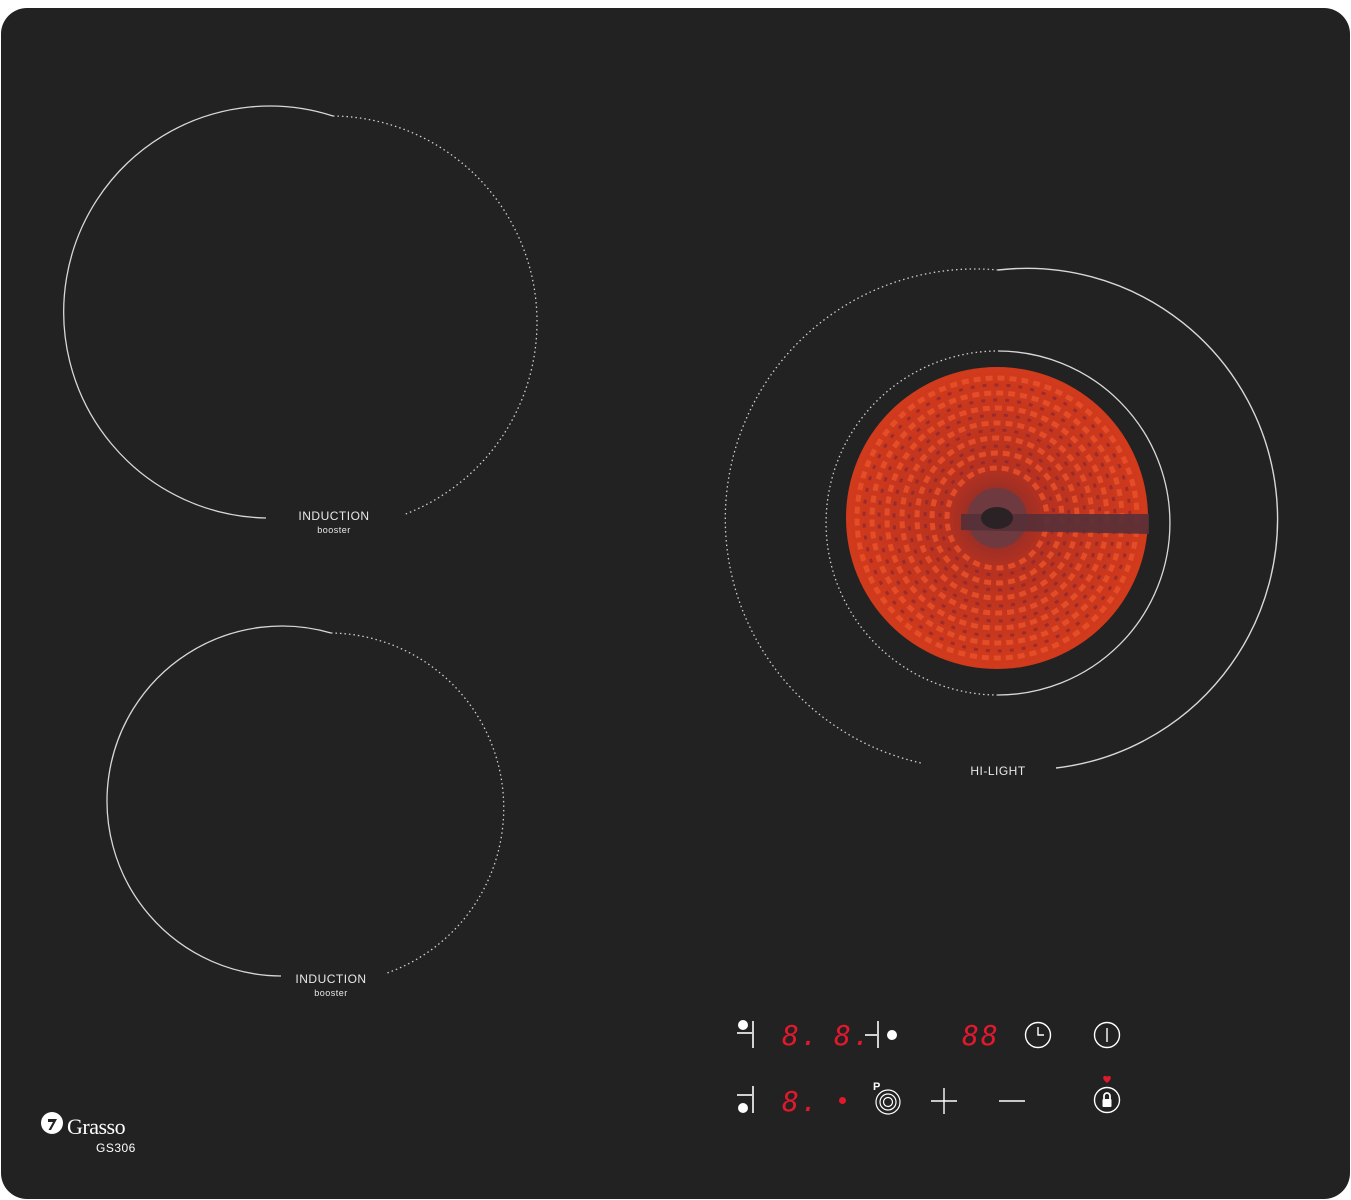 This screenshot has height=1200, width=1351. I want to click on zone-top-left-title: INDUCTION, so click(334, 516).